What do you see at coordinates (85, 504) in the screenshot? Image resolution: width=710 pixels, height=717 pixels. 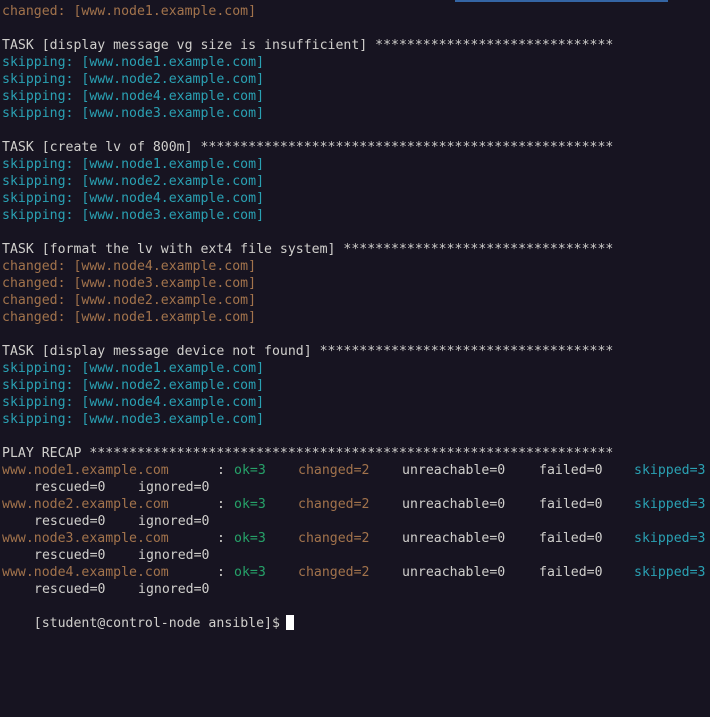 I see `recap-host: www.node2.example.com` at bounding box center [85, 504].